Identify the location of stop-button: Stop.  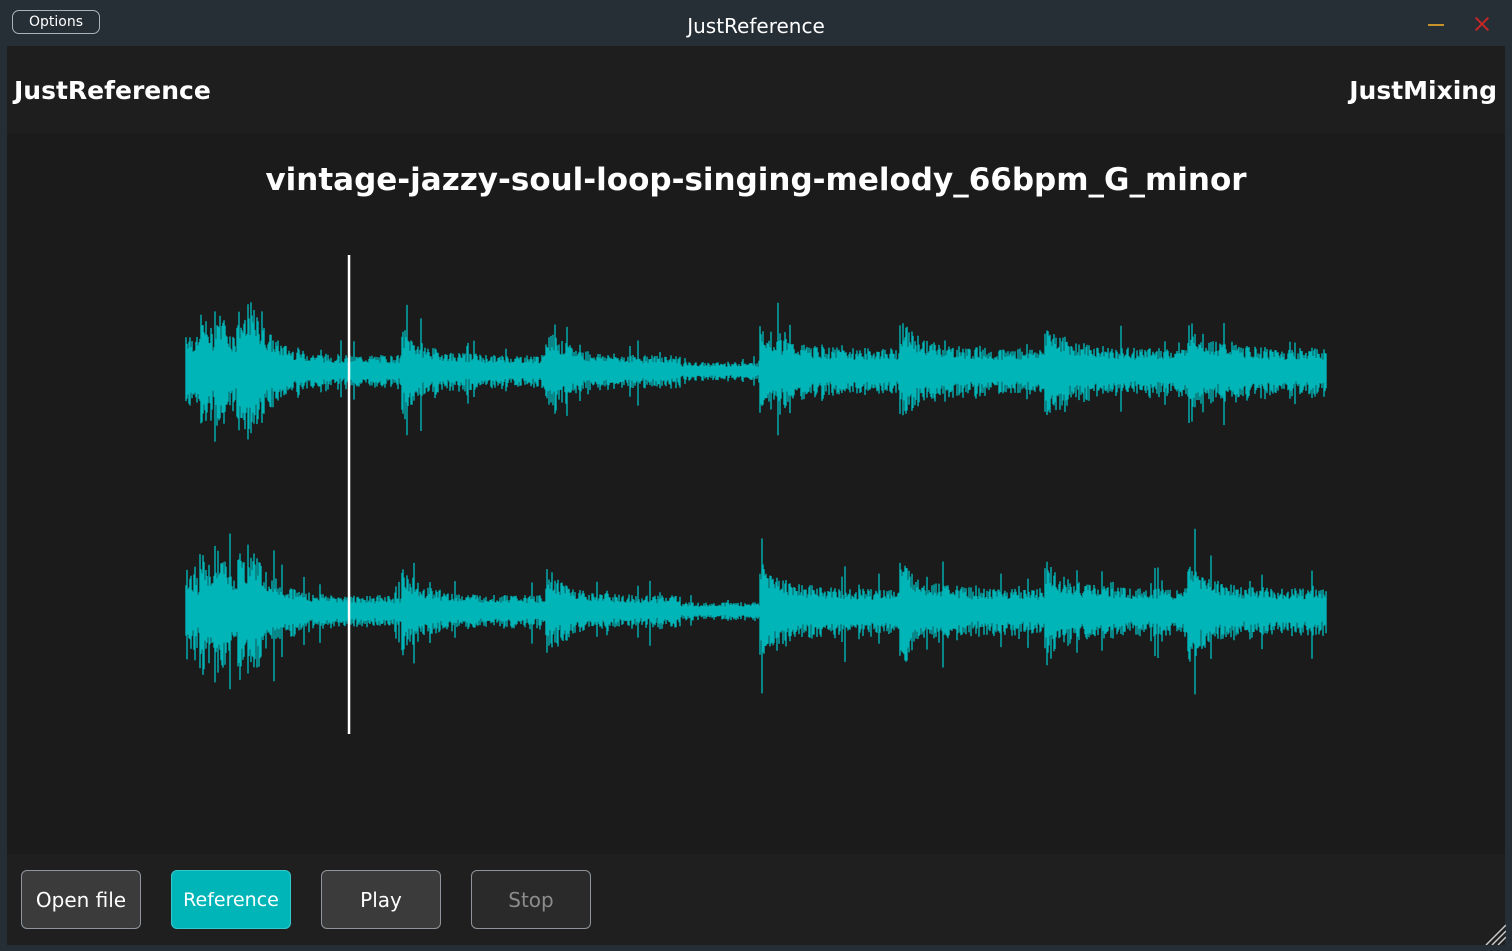
(531, 899).